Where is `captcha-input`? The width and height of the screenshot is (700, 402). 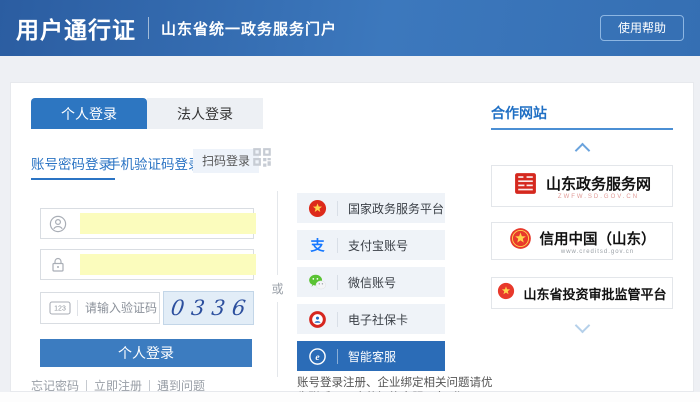
captcha-input is located at coordinates (122, 308).